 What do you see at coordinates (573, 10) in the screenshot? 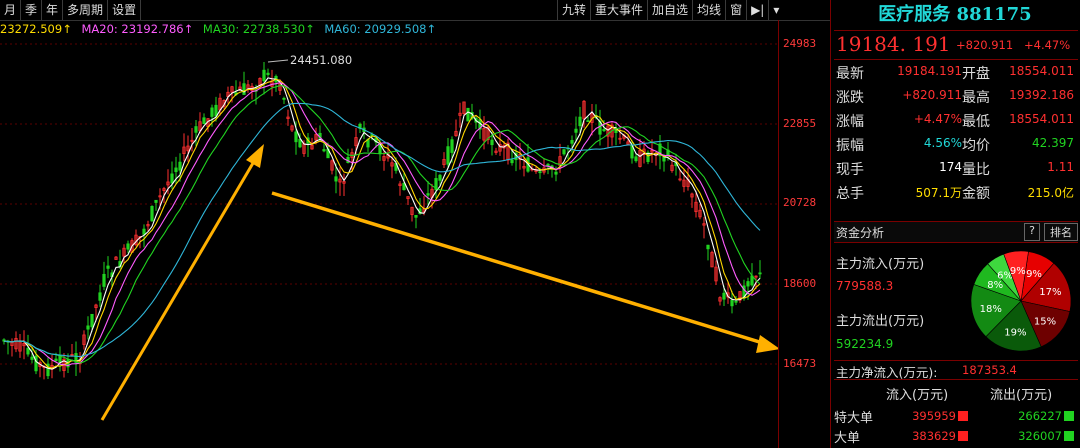
I see `nine-turn-button: 九转` at bounding box center [573, 10].